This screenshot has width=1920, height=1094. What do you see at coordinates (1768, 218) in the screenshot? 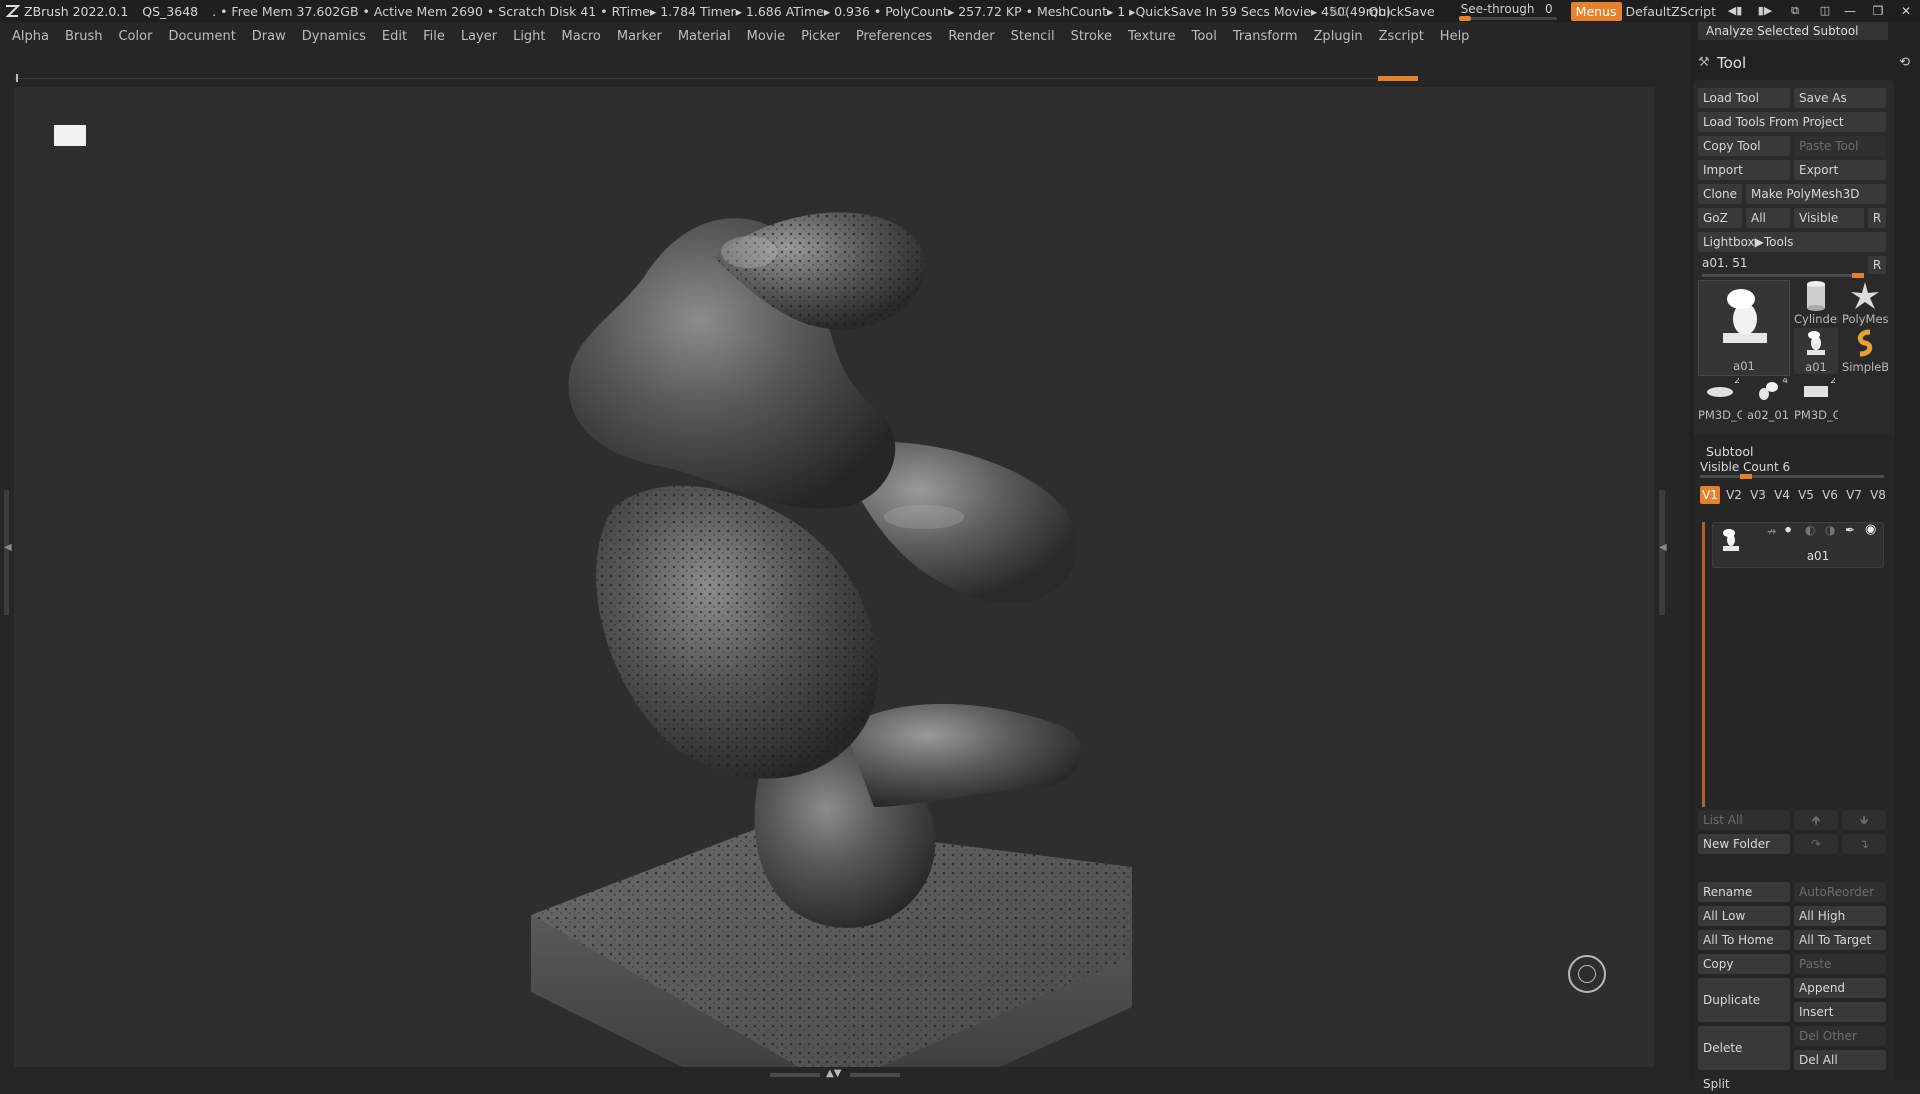
I see `goz-all-button: All` at bounding box center [1768, 218].